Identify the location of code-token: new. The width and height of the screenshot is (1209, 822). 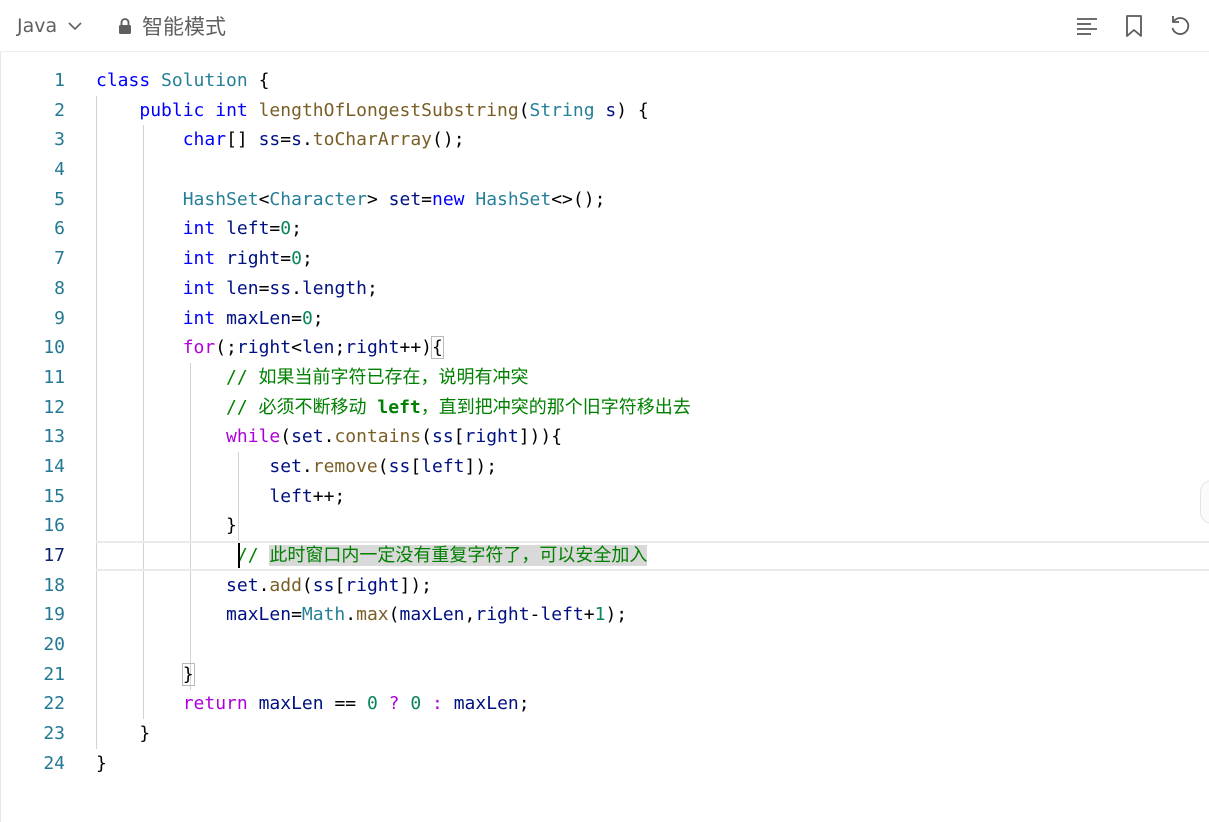
(448, 199).